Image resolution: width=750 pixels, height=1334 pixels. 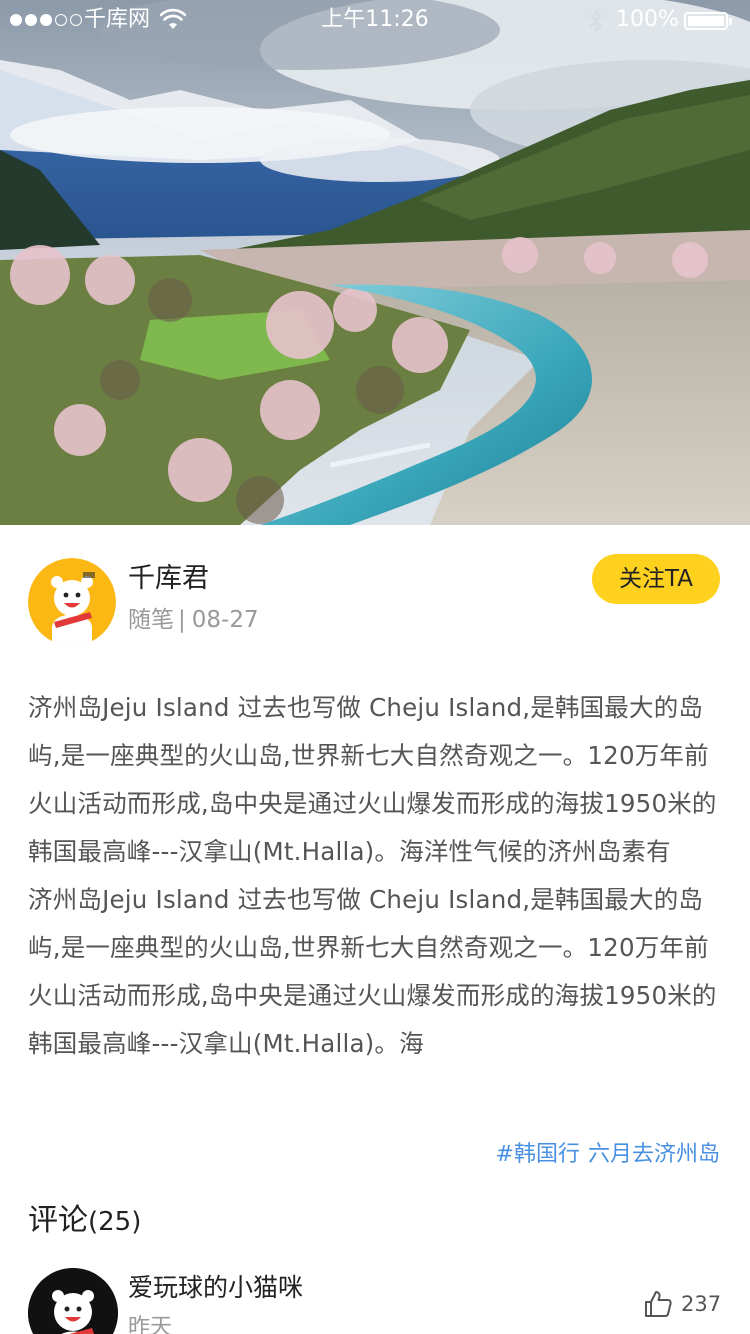 I want to click on post-meta: 随笔 | 08-27, so click(x=193, y=620).